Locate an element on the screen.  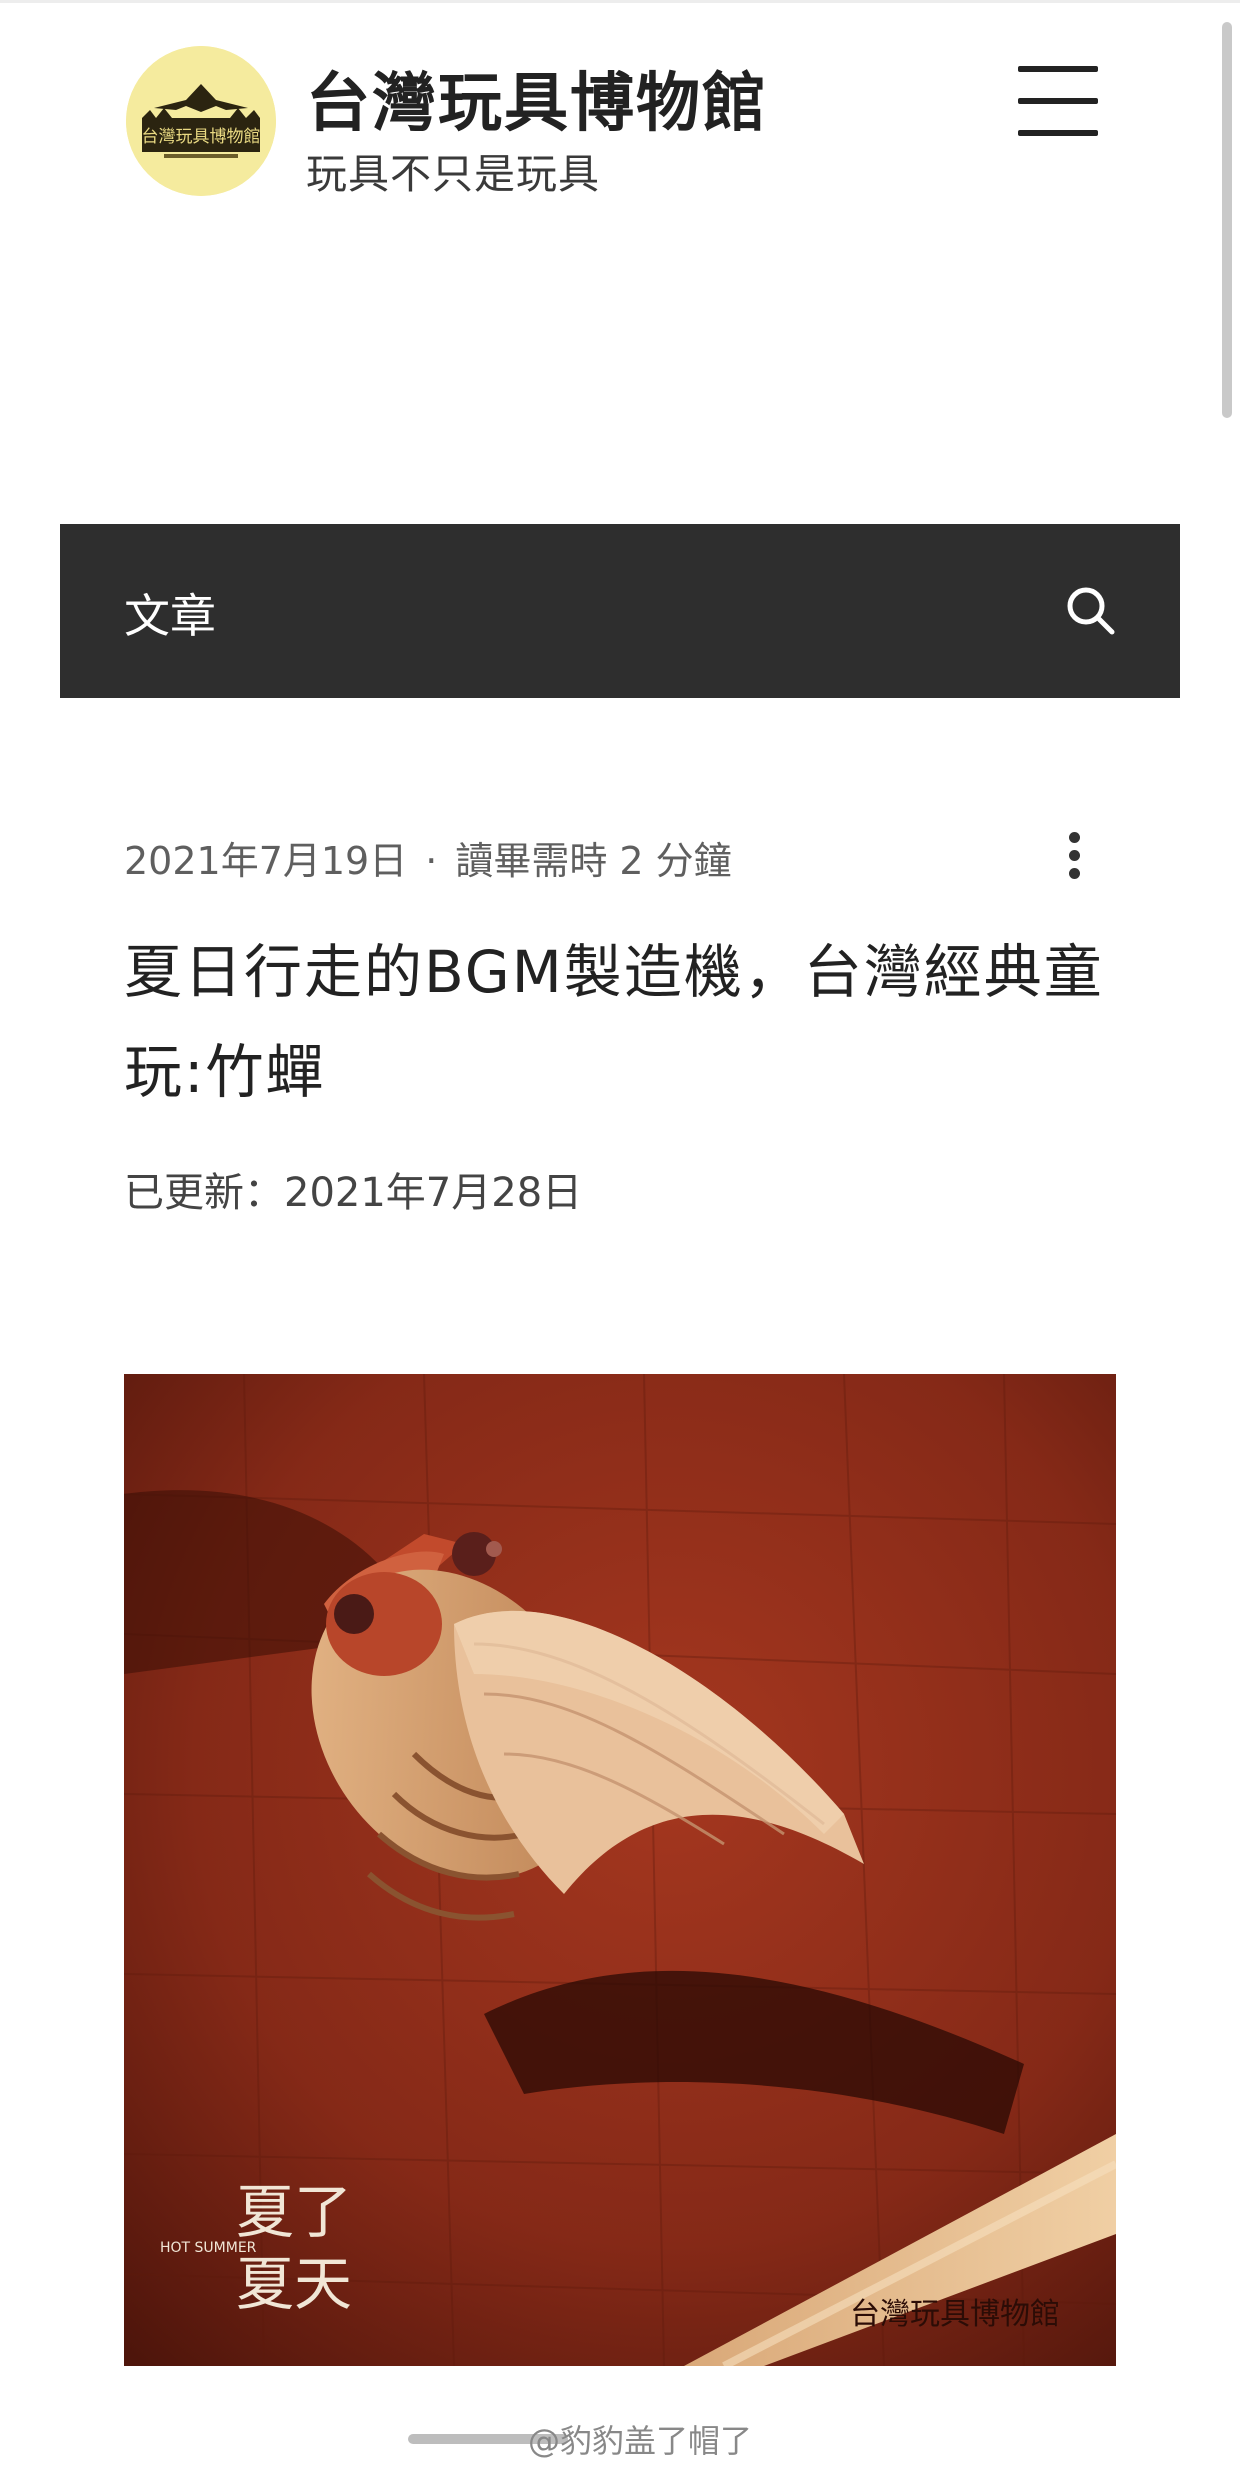
category-nav-bar is located at coordinates (620, 611).